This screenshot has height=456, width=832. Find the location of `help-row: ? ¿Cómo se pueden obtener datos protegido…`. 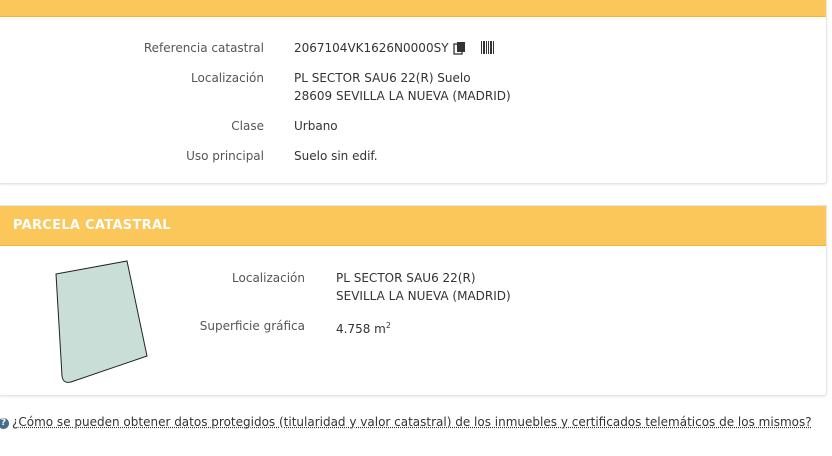

help-row: ? ¿Cómo se pueden obtener datos protegido… is located at coordinates (406, 422).